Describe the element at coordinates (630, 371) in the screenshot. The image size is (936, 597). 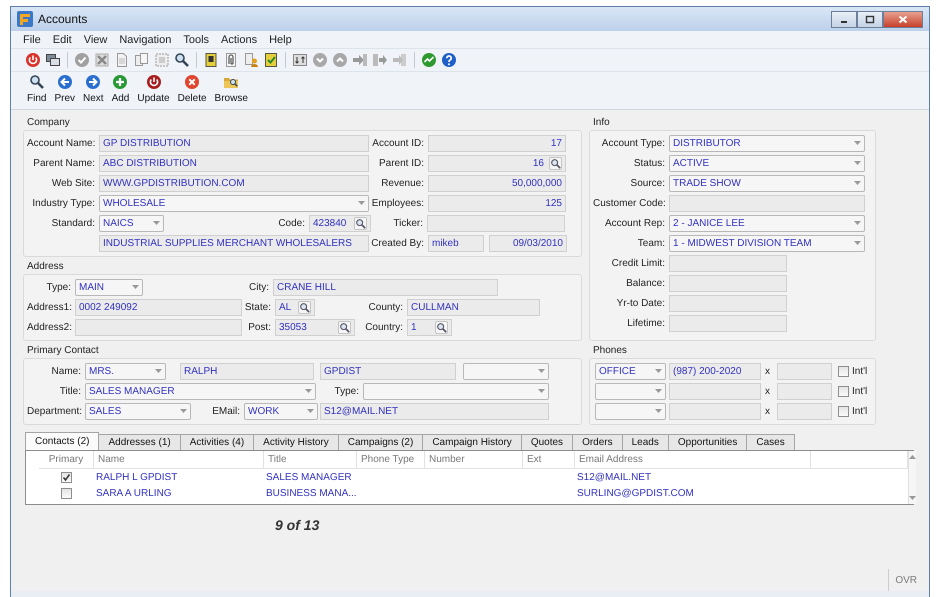
I see `dropdown: OFFICE` at that location.